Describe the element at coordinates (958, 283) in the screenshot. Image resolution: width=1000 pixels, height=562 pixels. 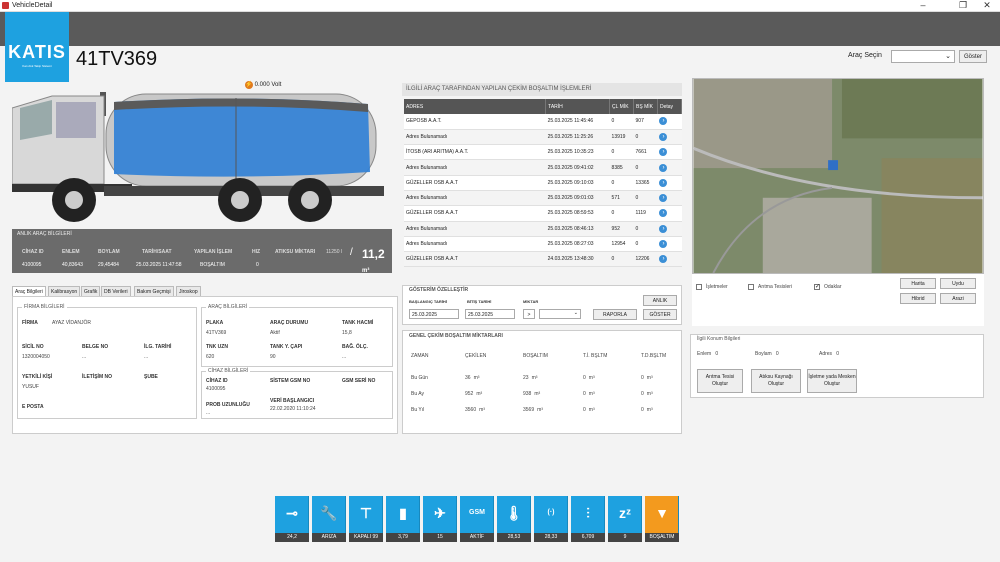
I see `uydu-button: Uydu` at that location.